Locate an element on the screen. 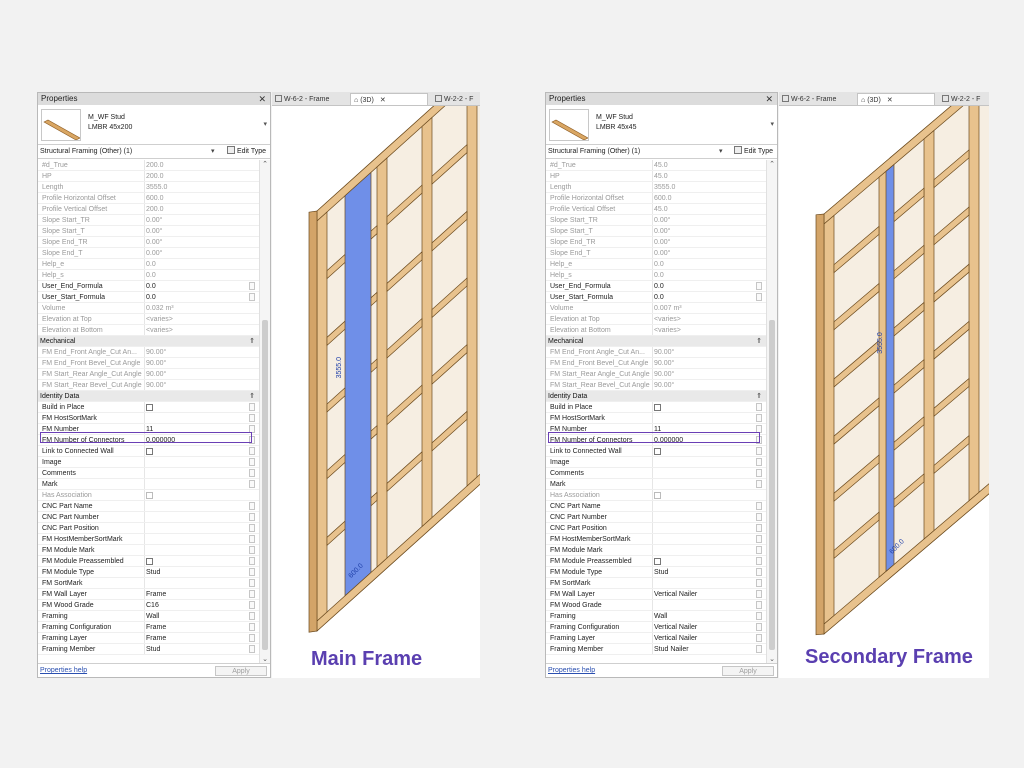 This screenshot has width=1024, height=768. property-row: Comments is located at coordinates (661, 473).